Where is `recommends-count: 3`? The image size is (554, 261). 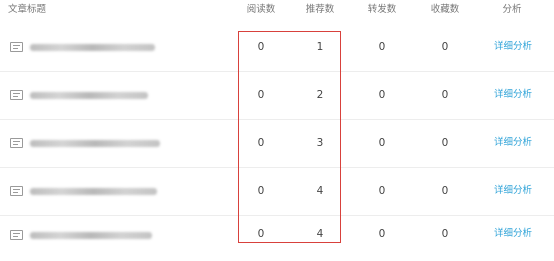 recommends-count: 3 is located at coordinates (320, 143).